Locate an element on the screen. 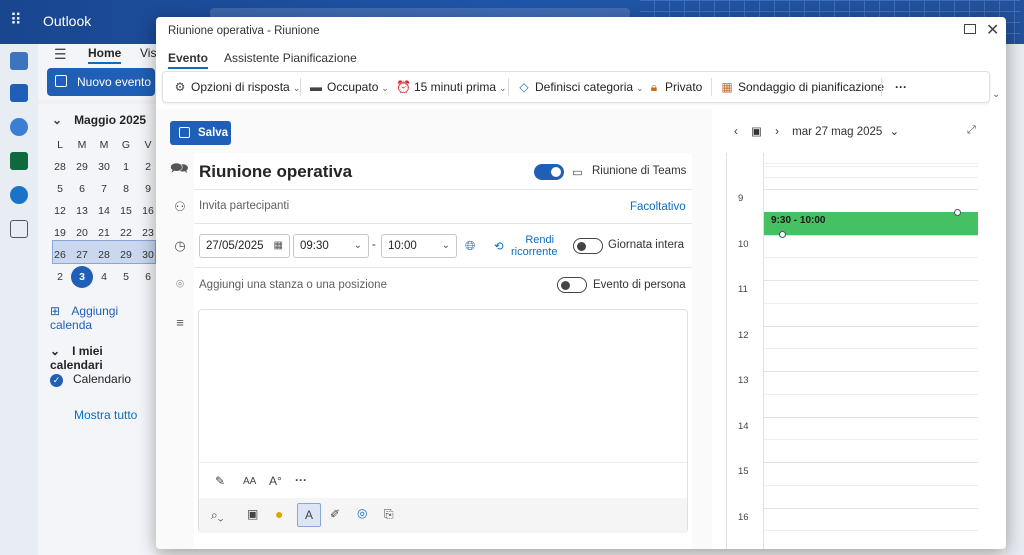 The image size is (1024, 555). mini-calendar-day: 19 is located at coordinates (60, 233).